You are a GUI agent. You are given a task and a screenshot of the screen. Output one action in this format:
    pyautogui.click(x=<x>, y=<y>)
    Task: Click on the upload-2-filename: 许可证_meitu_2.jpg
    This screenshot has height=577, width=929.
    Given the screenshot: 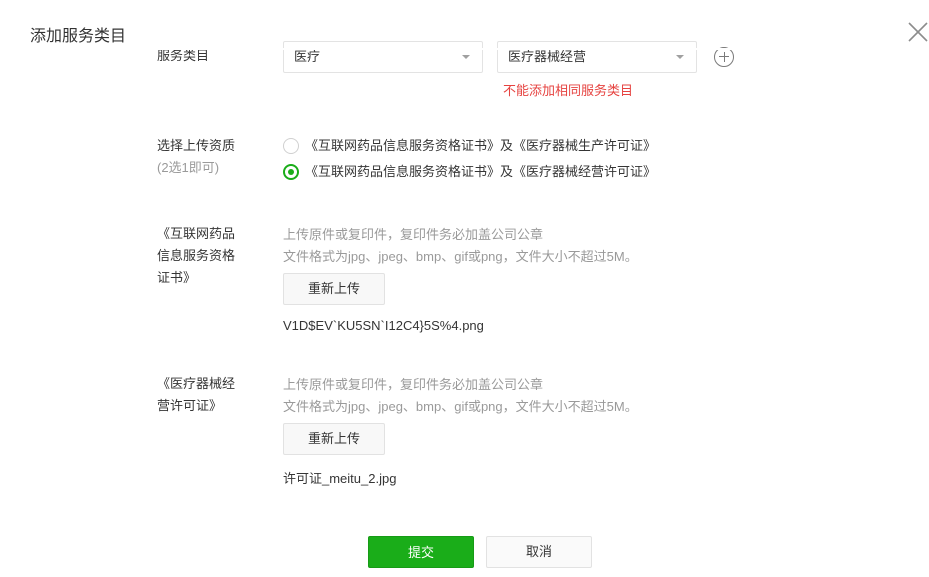 What is the action you would take?
    pyautogui.click(x=339, y=477)
    